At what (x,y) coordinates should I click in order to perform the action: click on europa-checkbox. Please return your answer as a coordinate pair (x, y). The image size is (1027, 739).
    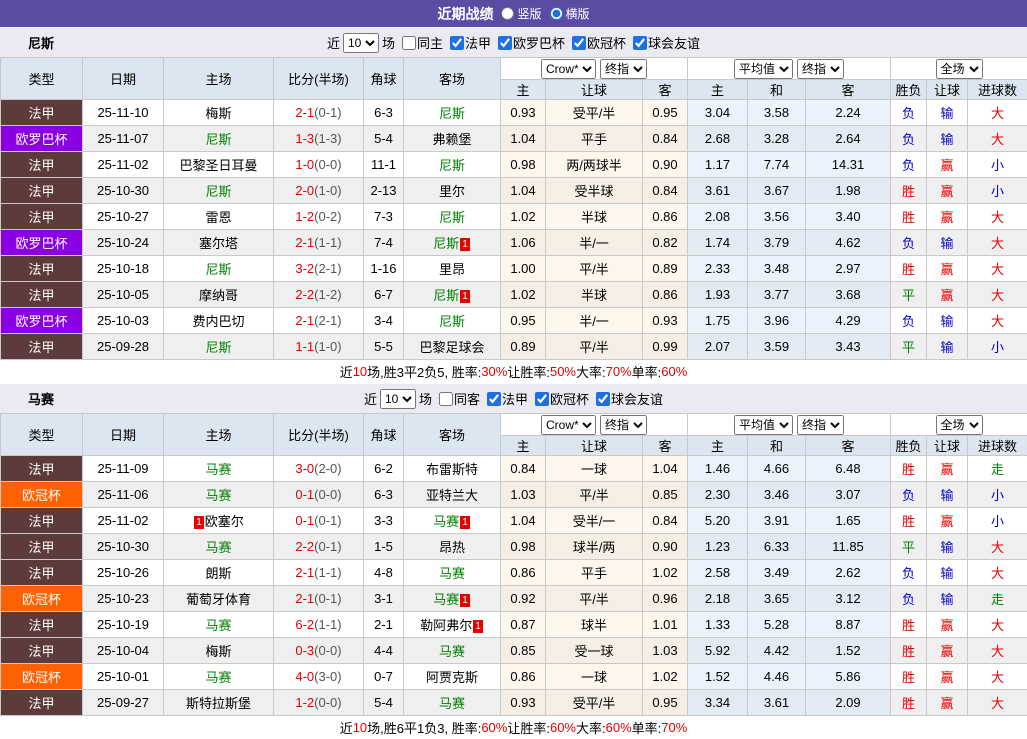
    Looking at the image, I should click on (505, 43).